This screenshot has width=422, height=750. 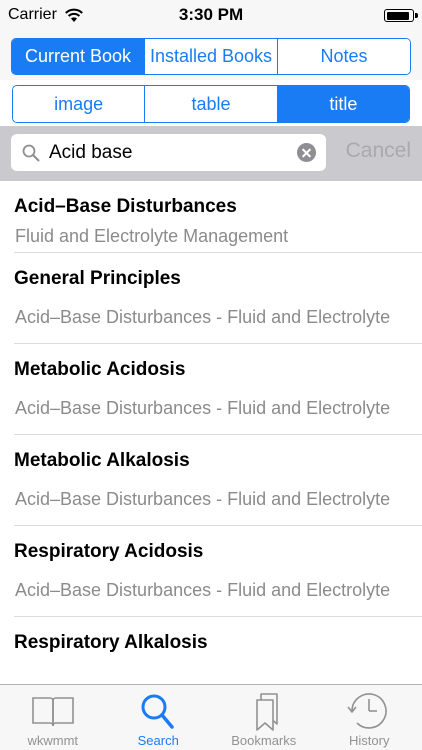 What do you see at coordinates (344, 56) in the screenshot?
I see `tab-notes: Notes` at bounding box center [344, 56].